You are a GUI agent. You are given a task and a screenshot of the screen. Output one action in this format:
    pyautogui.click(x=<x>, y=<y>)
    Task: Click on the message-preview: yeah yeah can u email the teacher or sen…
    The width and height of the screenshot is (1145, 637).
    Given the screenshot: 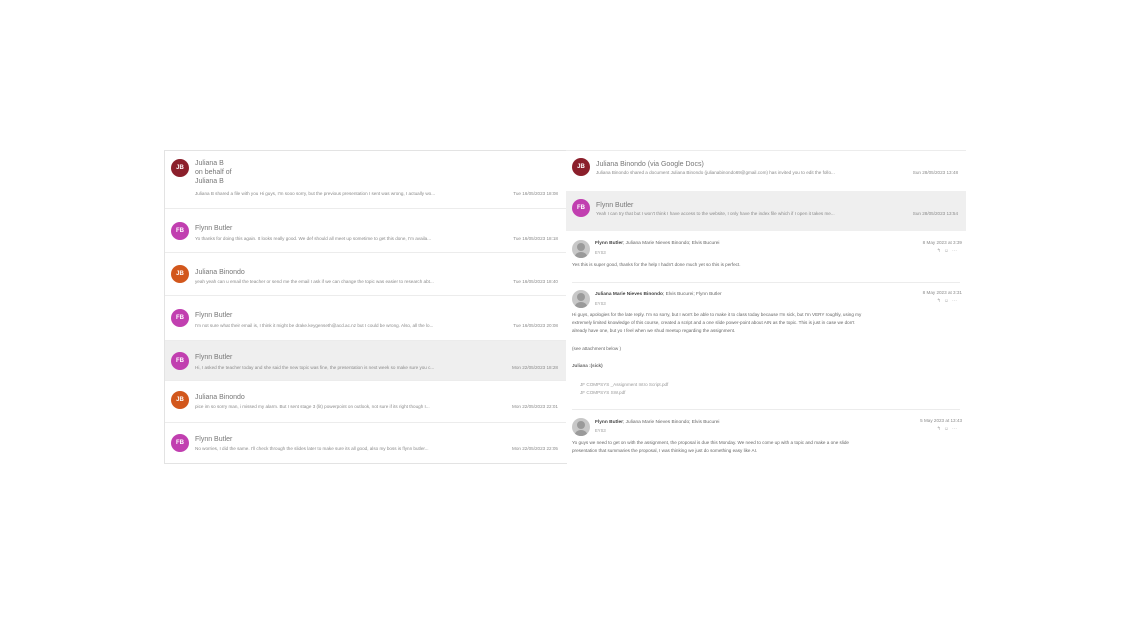 What is the action you would take?
    pyautogui.click(x=314, y=281)
    